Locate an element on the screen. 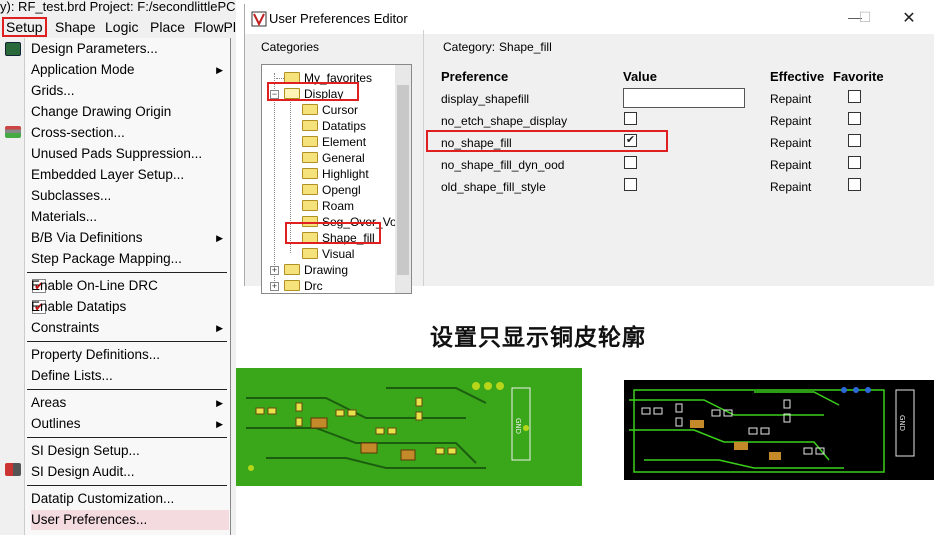  tree-scrollbar is located at coordinates (403, 179).